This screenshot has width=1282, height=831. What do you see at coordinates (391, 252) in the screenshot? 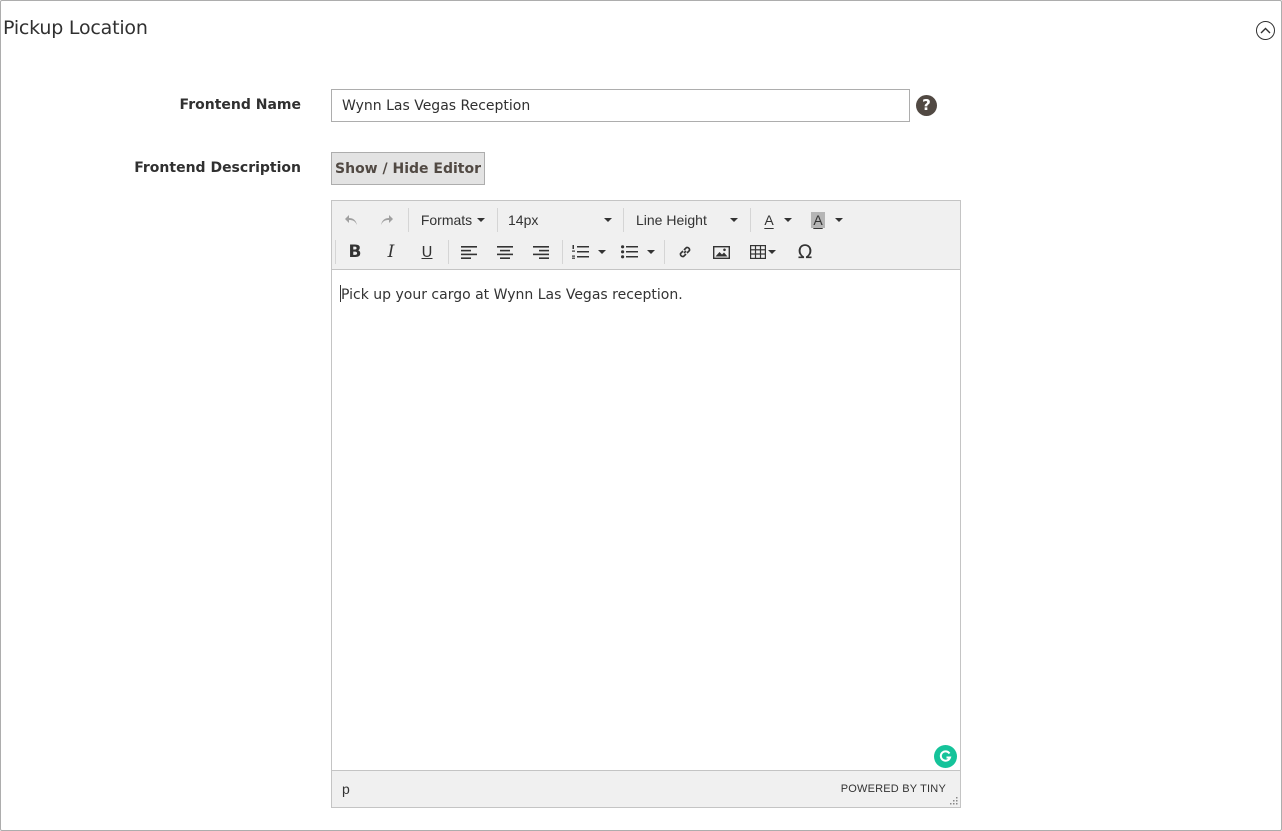
I see `italic-button: I` at bounding box center [391, 252].